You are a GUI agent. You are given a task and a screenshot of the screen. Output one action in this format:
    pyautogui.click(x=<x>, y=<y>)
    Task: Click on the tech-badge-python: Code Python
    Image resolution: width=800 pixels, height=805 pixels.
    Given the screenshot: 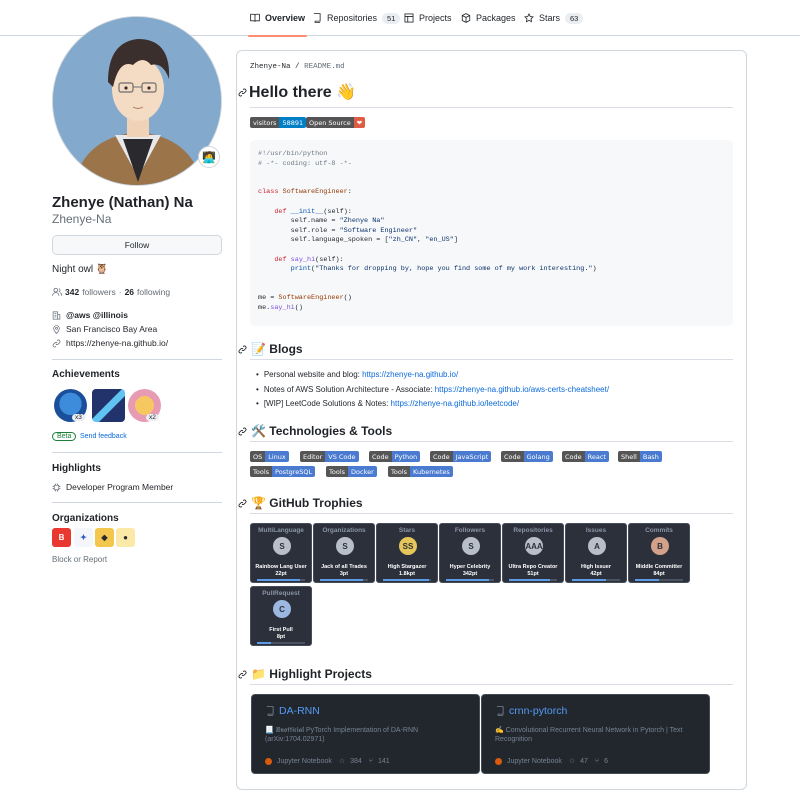 What is the action you would take?
    pyautogui.click(x=395, y=456)
    